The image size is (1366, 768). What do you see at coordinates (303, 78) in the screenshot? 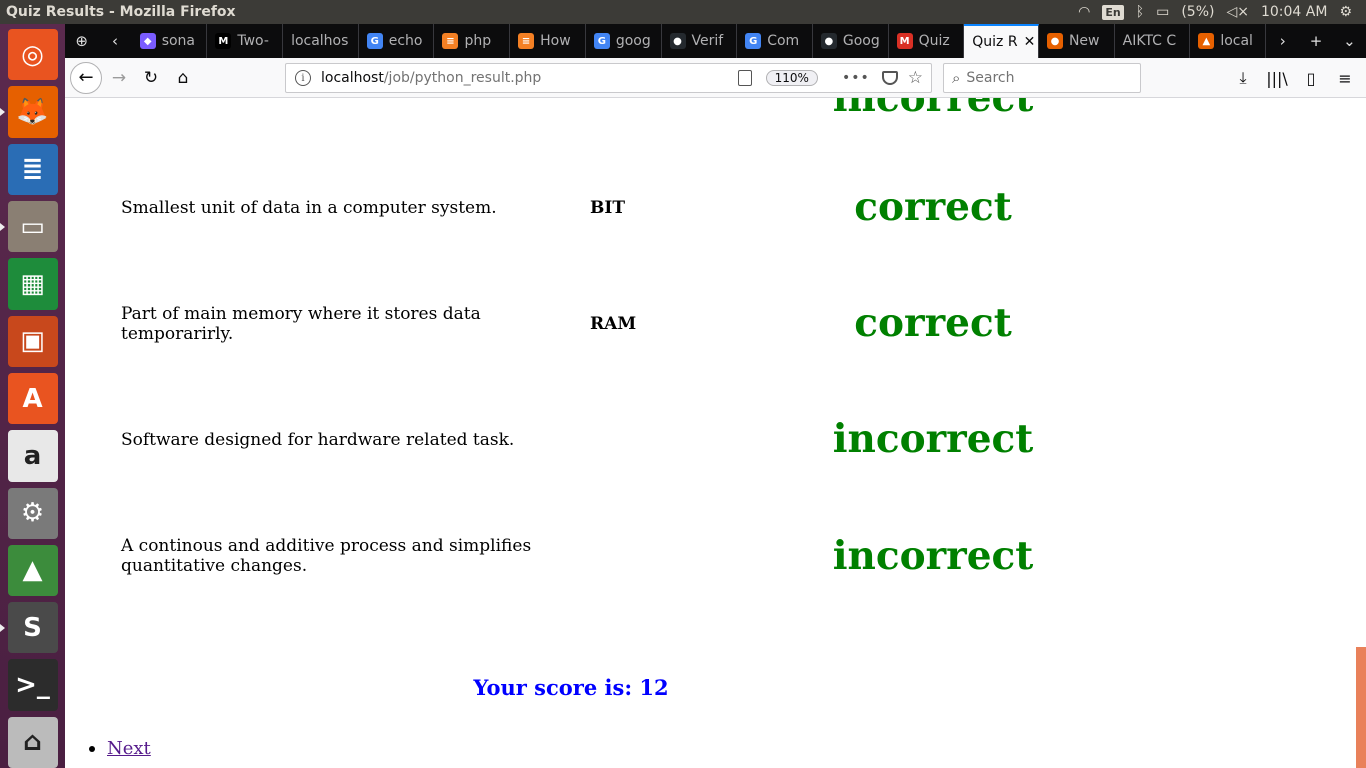
I see `site-info-icon: i` at bounding box center [303, 78].